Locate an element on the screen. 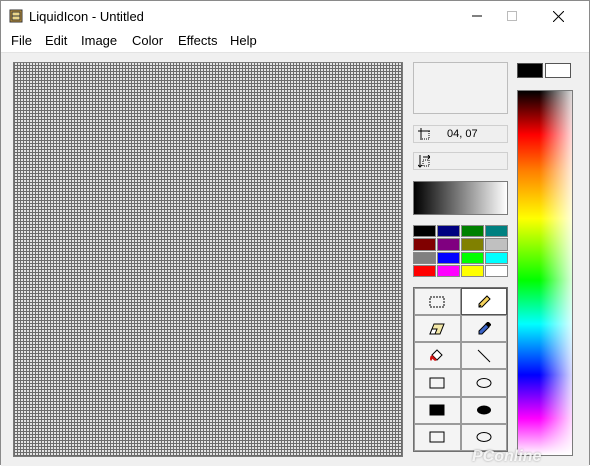 The image size is (592, 467). menu-file: File is located at coordinates (21, 40).